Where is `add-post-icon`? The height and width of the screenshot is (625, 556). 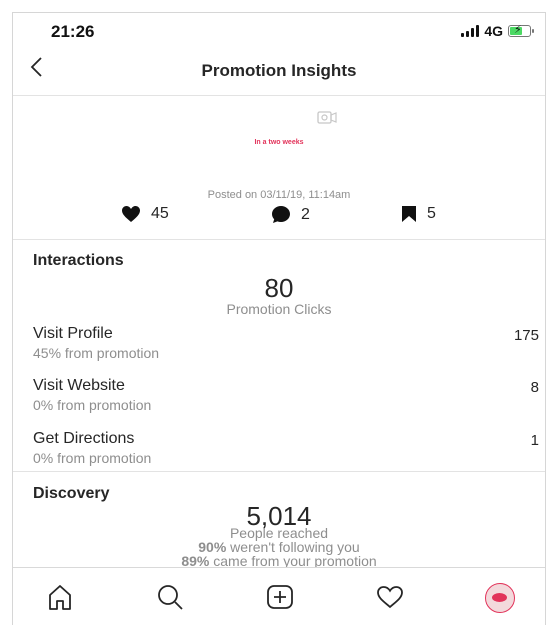
add-post-icon is located at coordinates (280, 597).